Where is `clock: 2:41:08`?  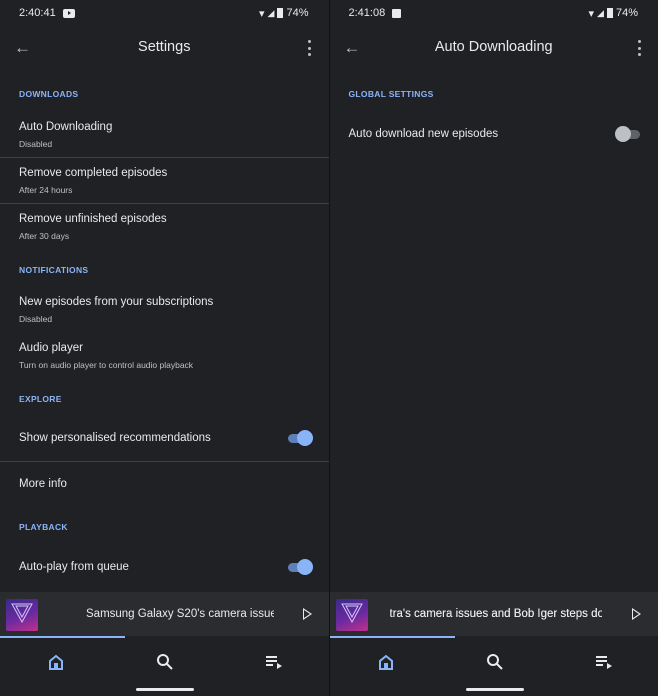 clock: 2:41:08 is located at coordinates (367, 13).